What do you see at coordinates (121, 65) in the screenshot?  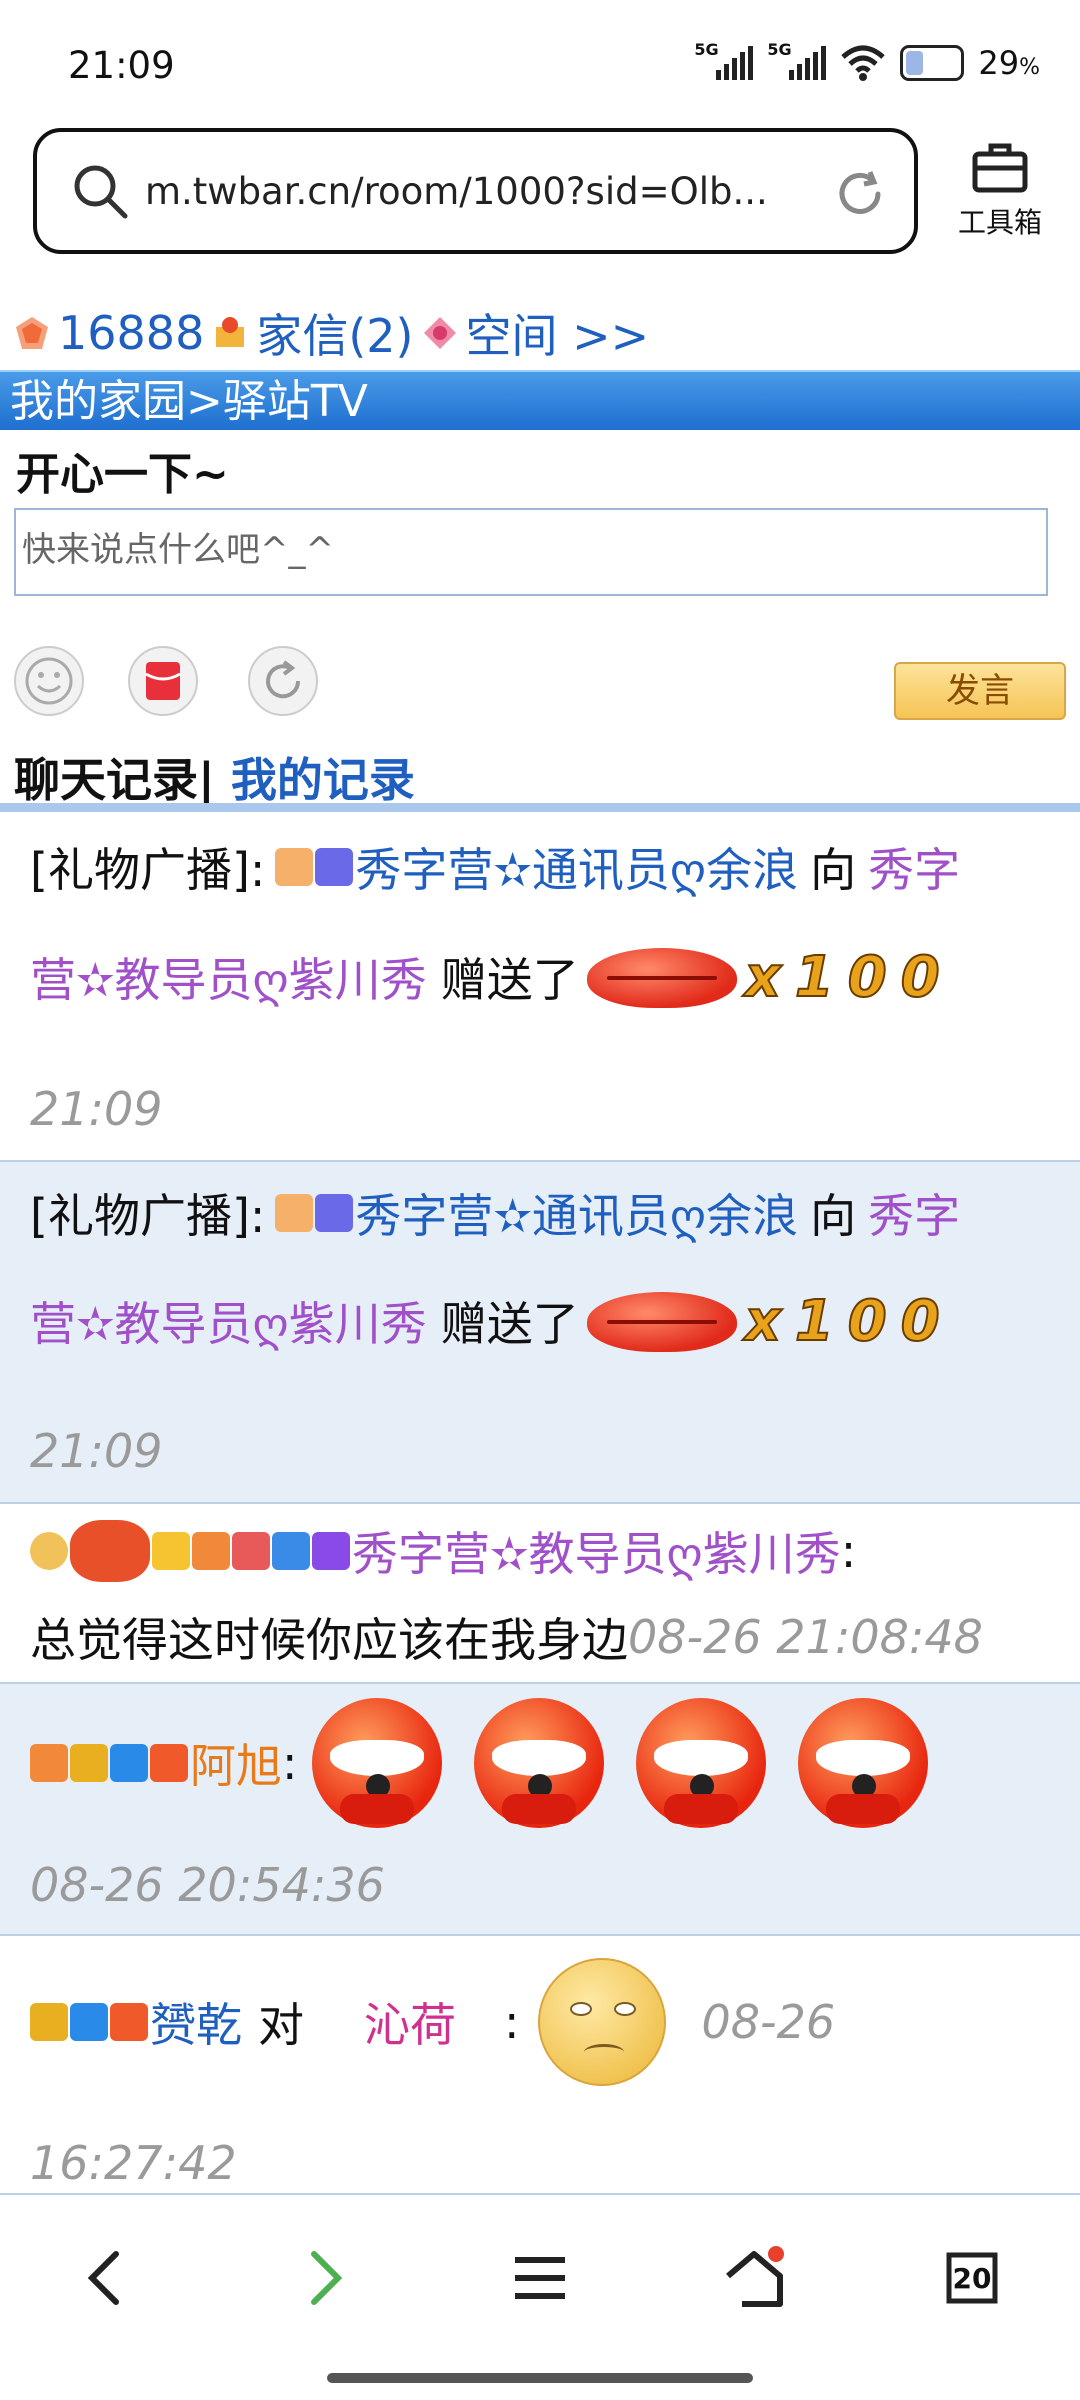 I see `clock: 21:09` at bounding box center [121, 65].